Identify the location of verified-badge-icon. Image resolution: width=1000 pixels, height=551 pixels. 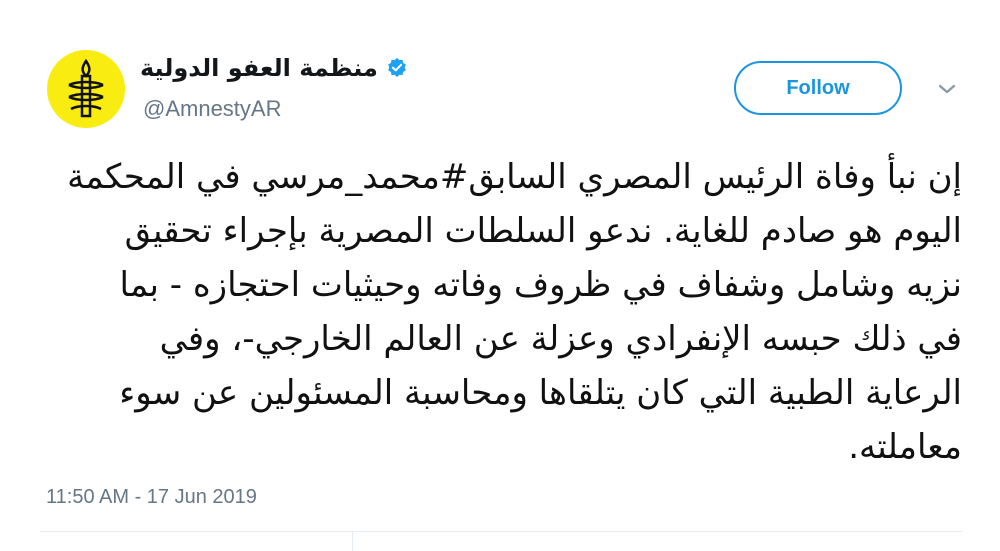
(397, 67).